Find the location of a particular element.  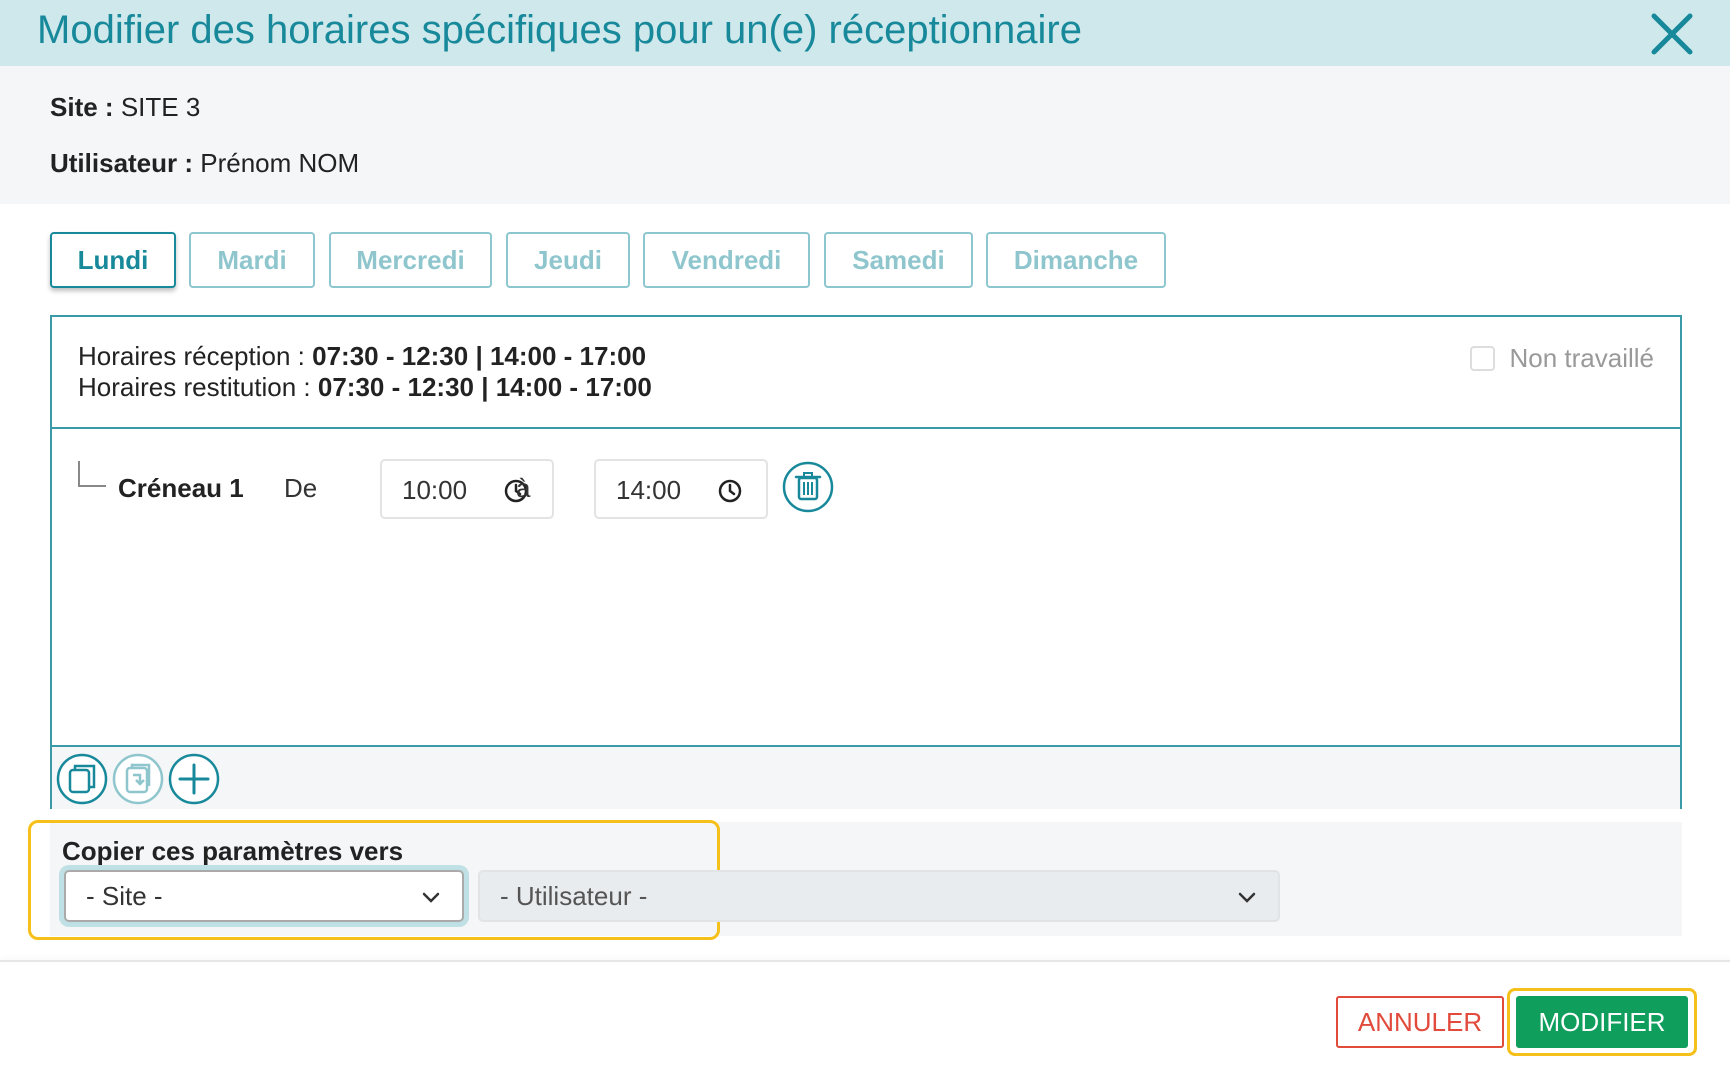

submit-button: MODIFIER is located at coordinates (1602, 1022).